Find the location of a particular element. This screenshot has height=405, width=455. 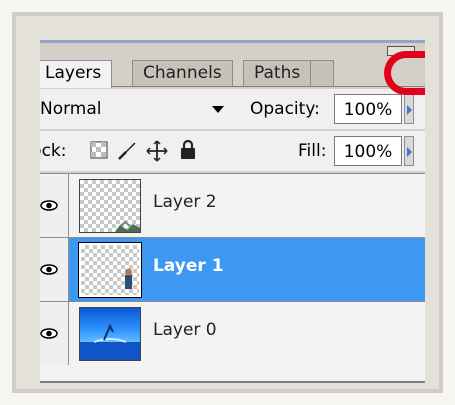

layer-name: Layer 2 is located at coordinates (185, 202).